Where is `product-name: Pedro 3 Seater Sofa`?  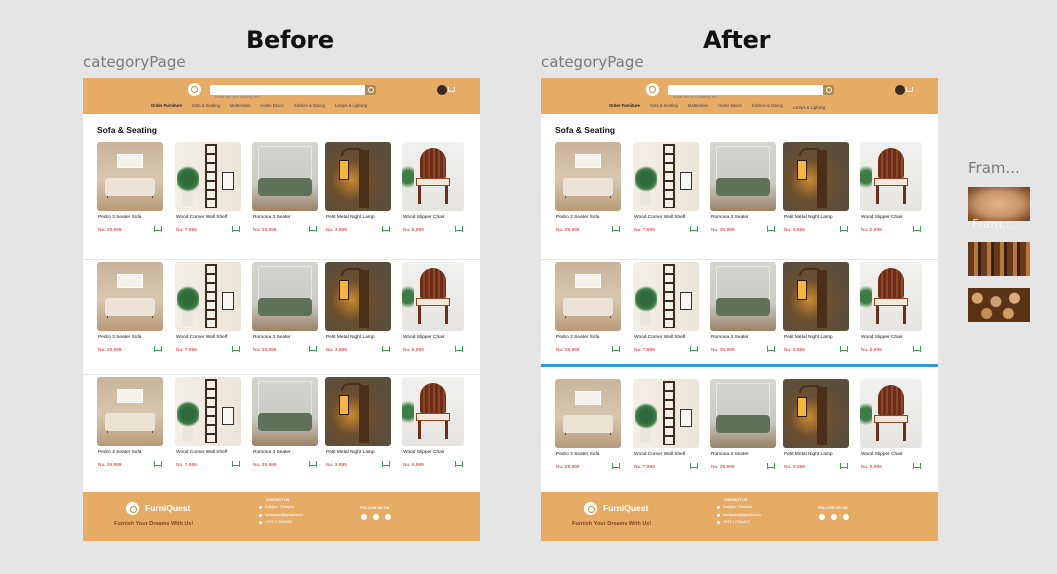 product-name: Pedro 3 Seater Sofa is located at coordinates (119, 337).